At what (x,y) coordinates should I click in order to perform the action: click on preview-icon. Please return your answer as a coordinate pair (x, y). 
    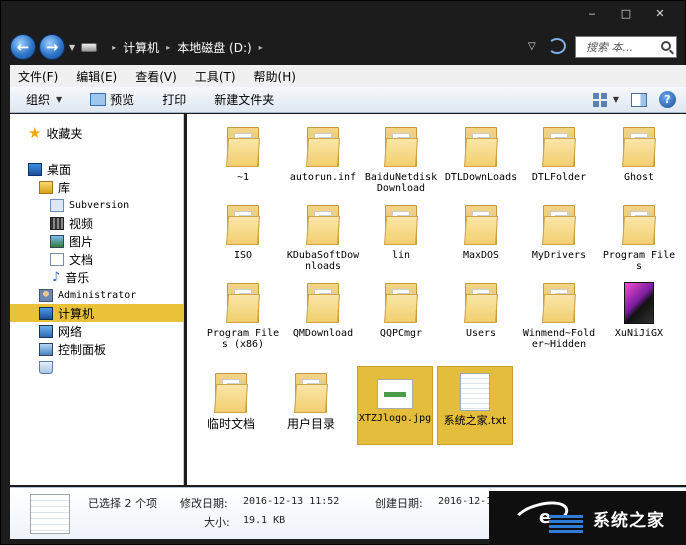
    Looking at the image, I should click on (98, 99).